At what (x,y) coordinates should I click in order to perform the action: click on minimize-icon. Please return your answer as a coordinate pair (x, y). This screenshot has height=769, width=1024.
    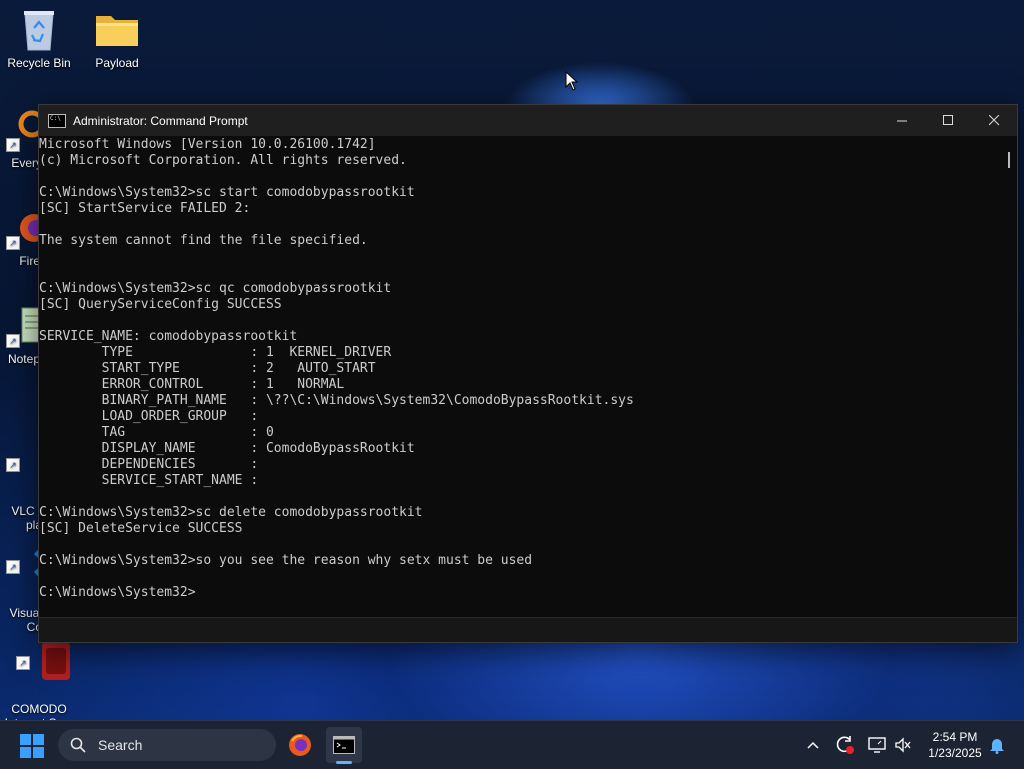
    Looking at the image, I should click on (901, 121).